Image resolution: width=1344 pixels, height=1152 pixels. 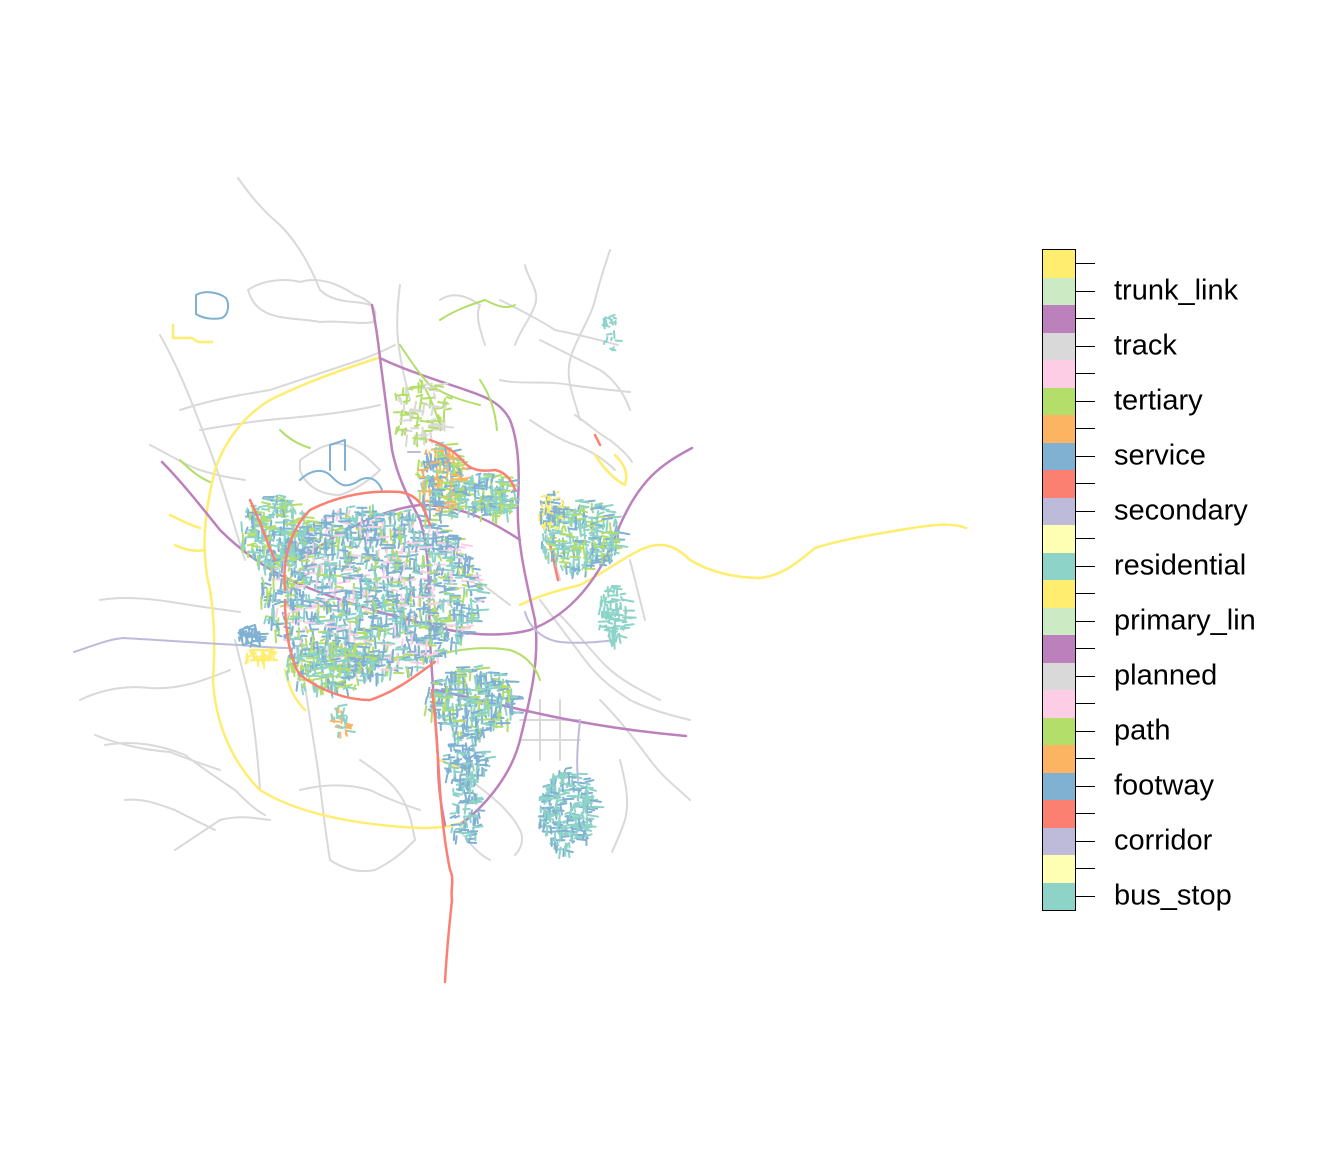 I want to click on path, so click(x=488, y=405).